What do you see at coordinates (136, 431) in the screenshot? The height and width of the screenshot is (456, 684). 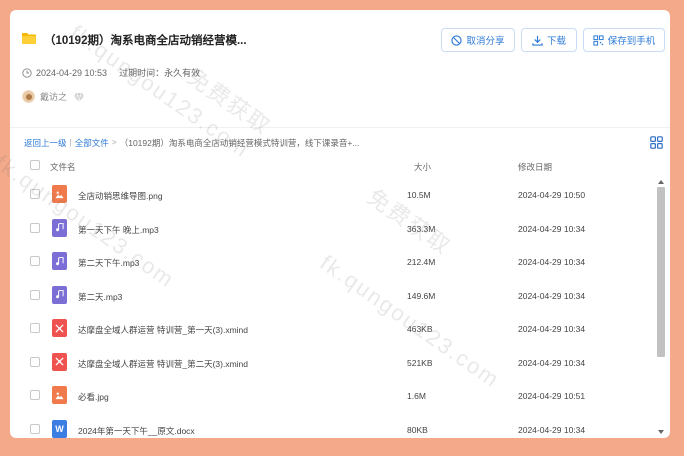 I see `file-name: 2024年第一天下午__原文.docx` at bounding box center [136, 431].